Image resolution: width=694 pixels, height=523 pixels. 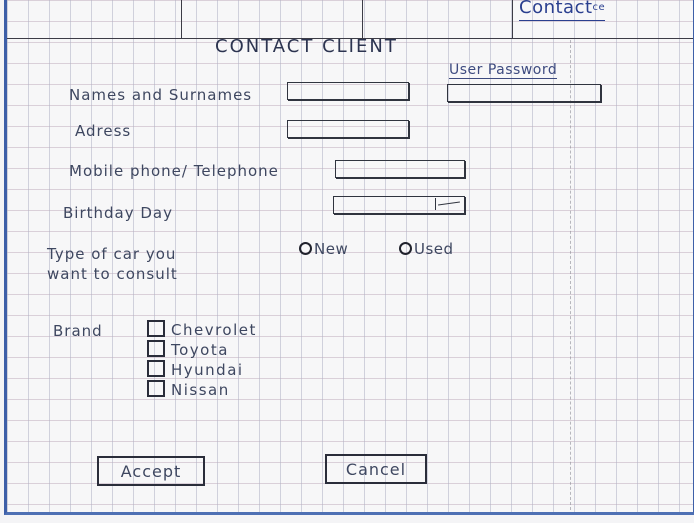 What do you see at coordinates (207, 370) in the screenshot?
I see `brand-option-label: Hyundai` at bounding box center [207, 370].